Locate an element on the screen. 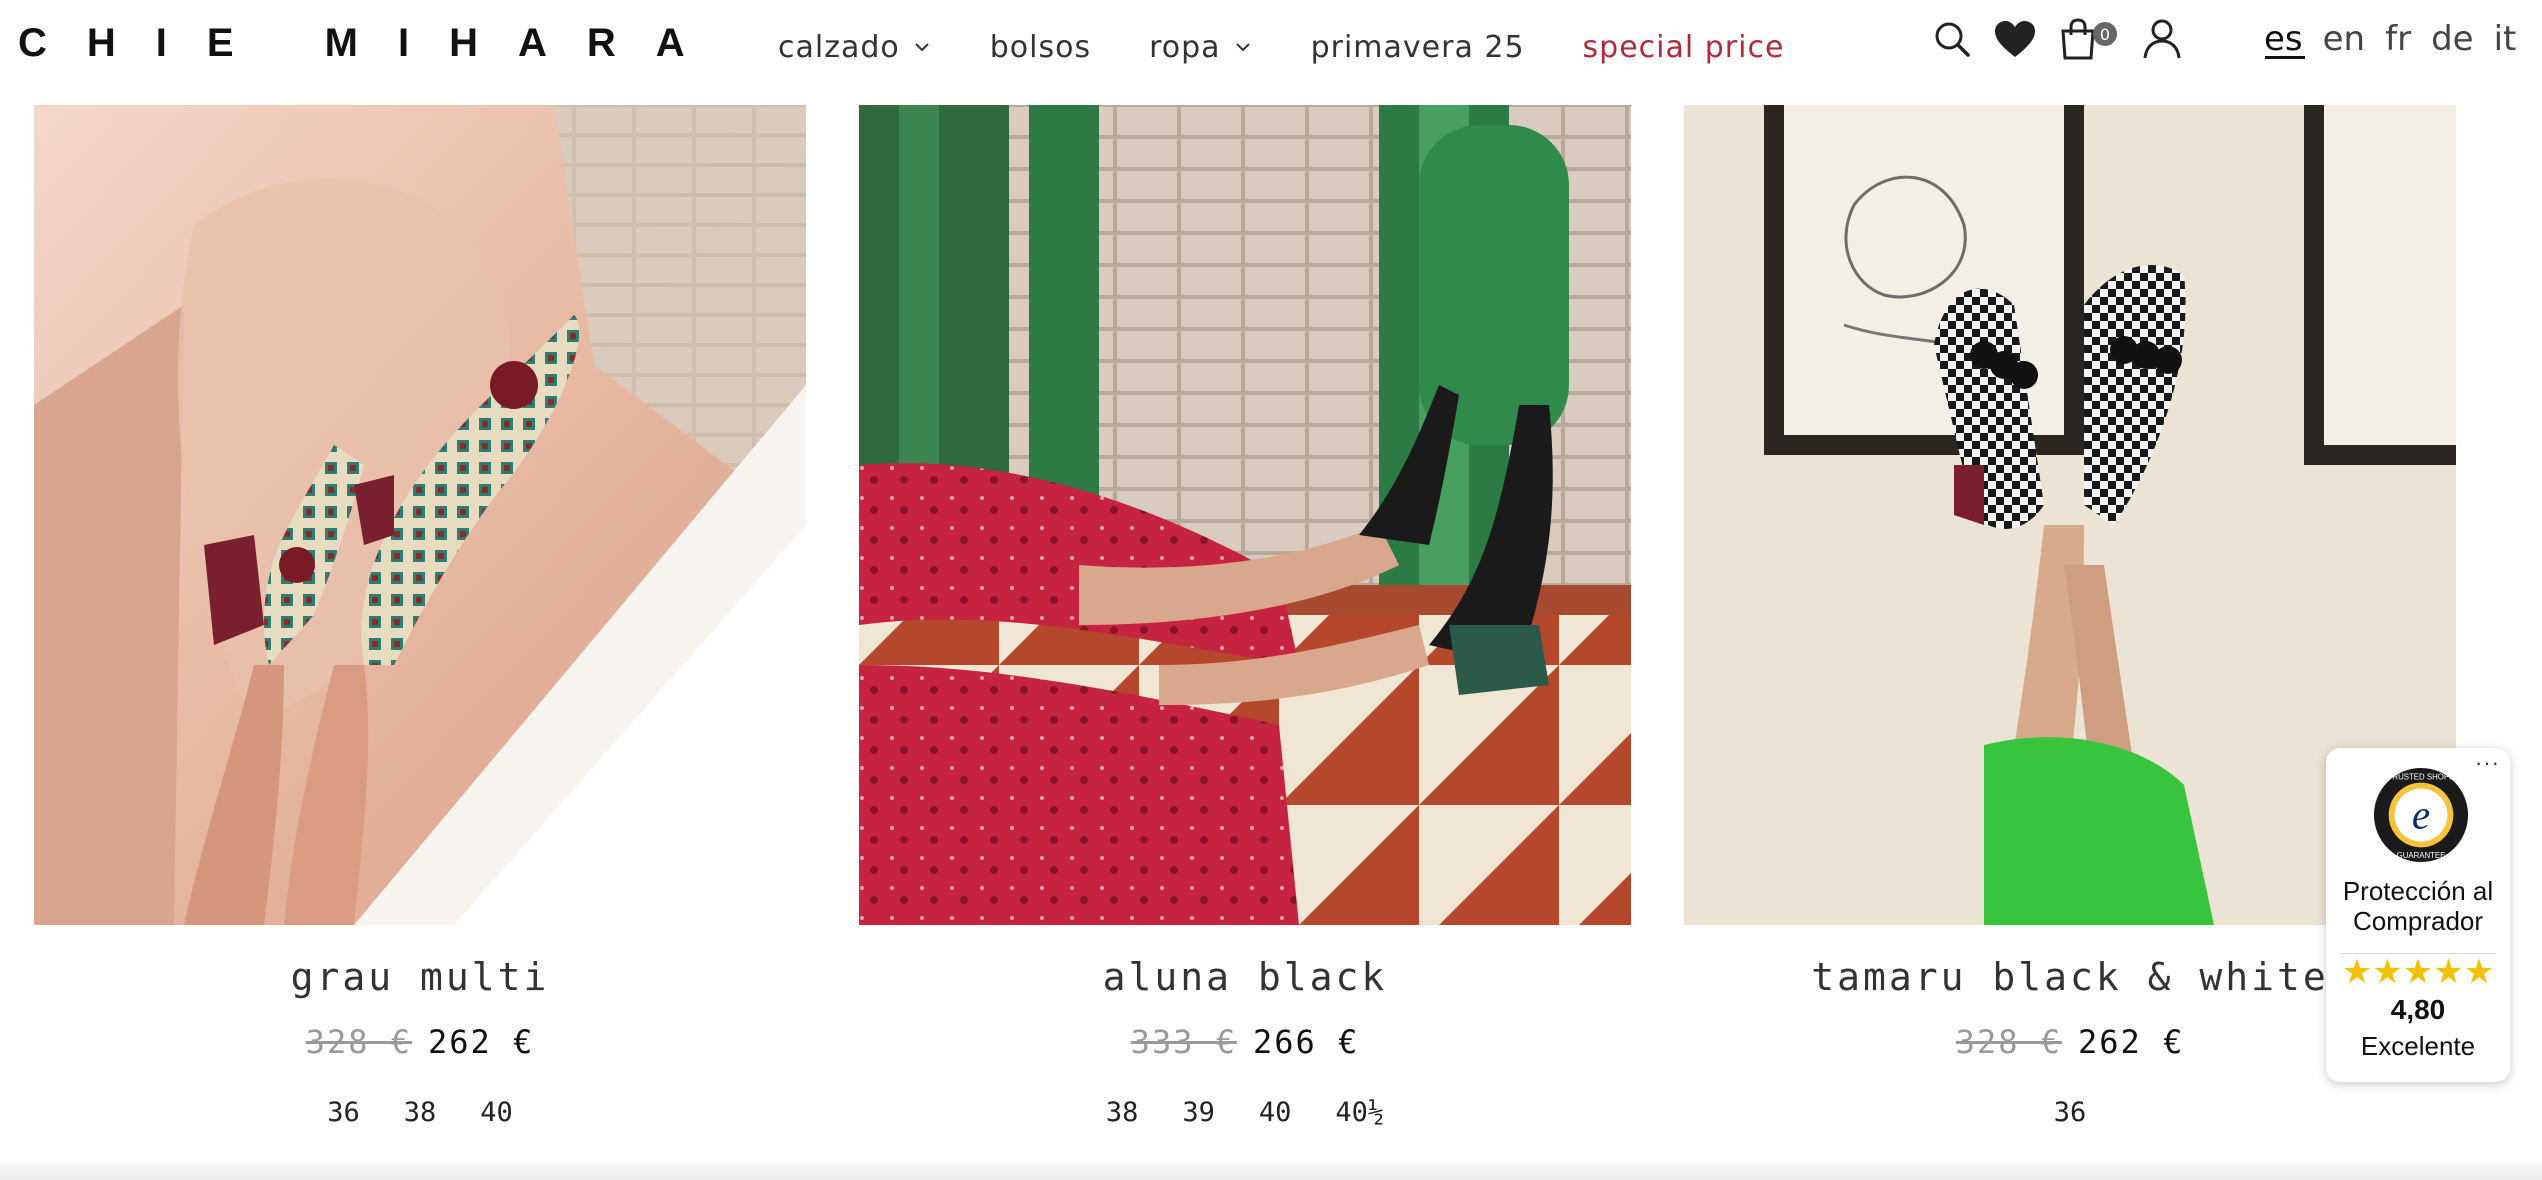 The image size is (2542, 1180). lang-en: en is located at coordinates (2344, 39).